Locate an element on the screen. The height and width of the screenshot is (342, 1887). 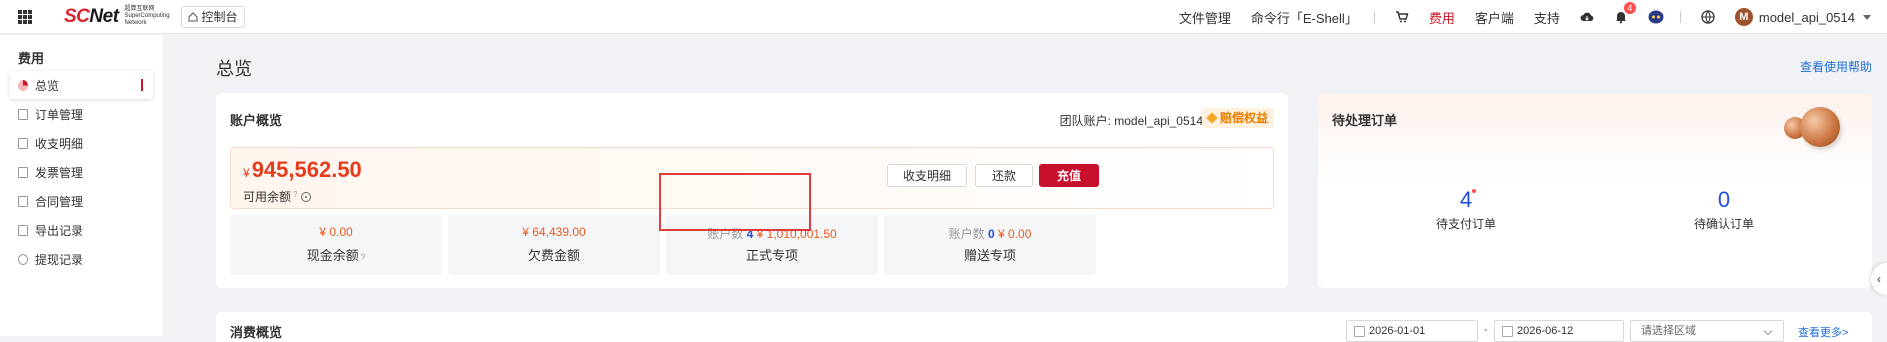
sidebar-item-label: 订单管理 is located at coordinates (59, 114).